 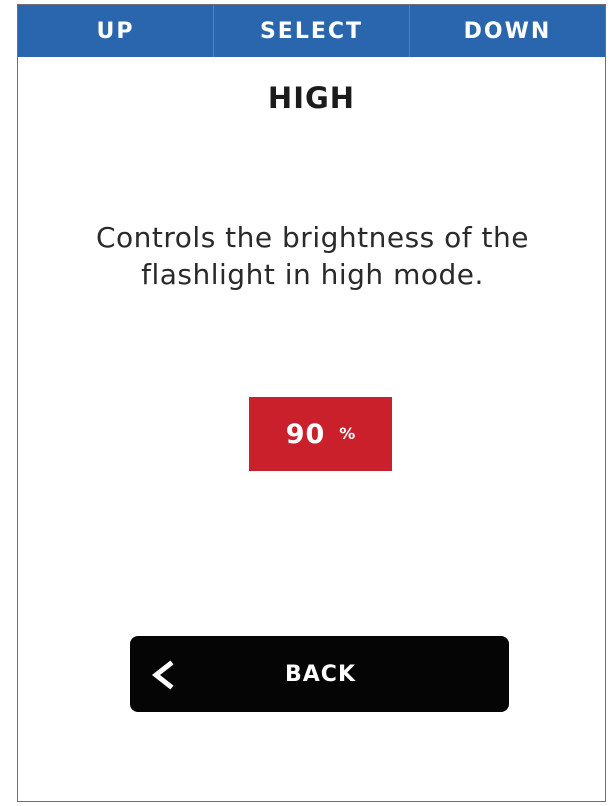 I want to click on back-button-label: BACK, so click(x=320, y=674).